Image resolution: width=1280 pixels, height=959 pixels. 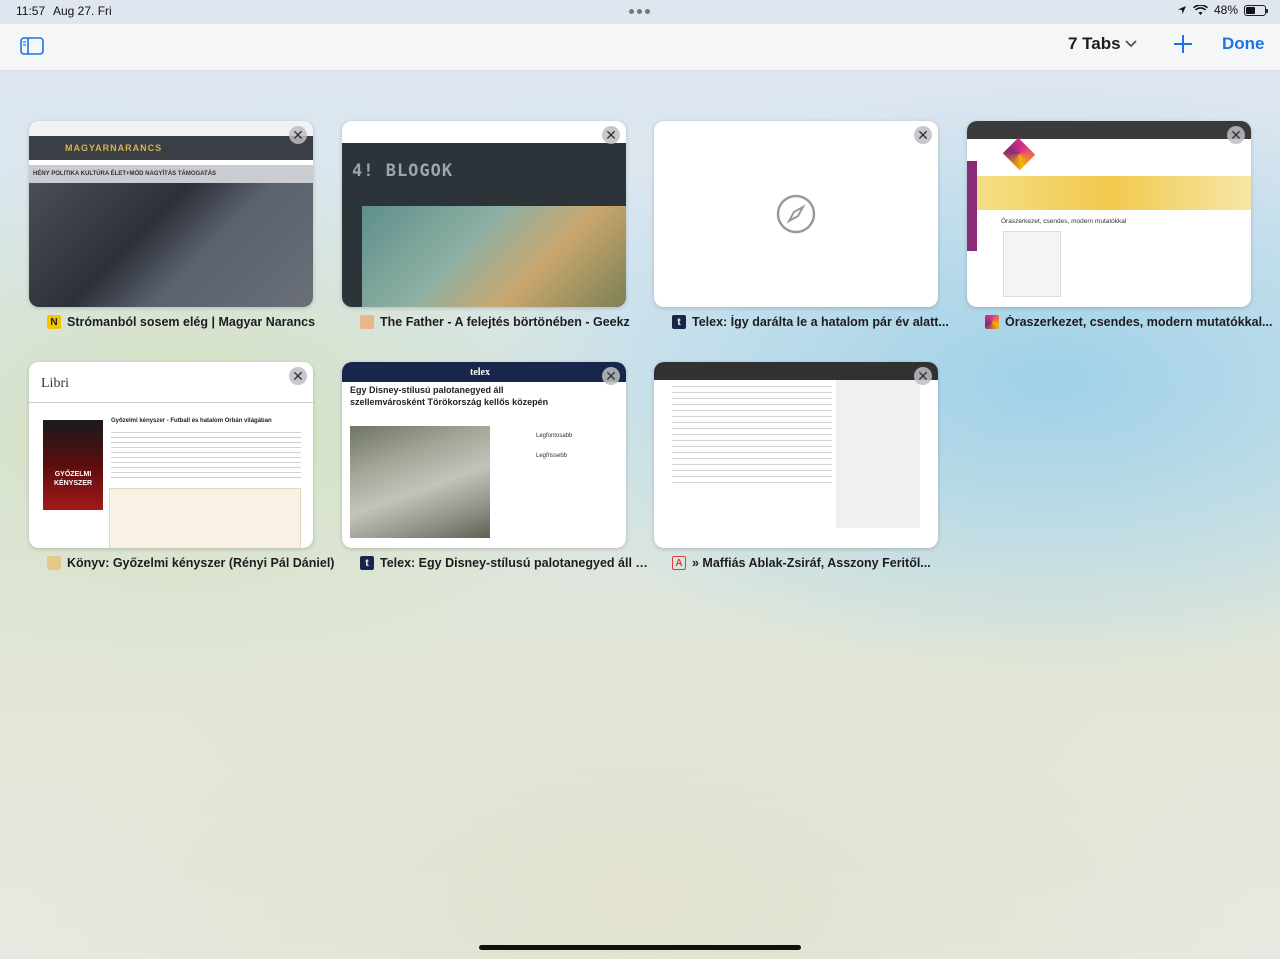 What do you see at coordinates (55, 383) in the screenshot?
I see `thumbnail-site-logo: Libri` at bounding box center [55, 383].